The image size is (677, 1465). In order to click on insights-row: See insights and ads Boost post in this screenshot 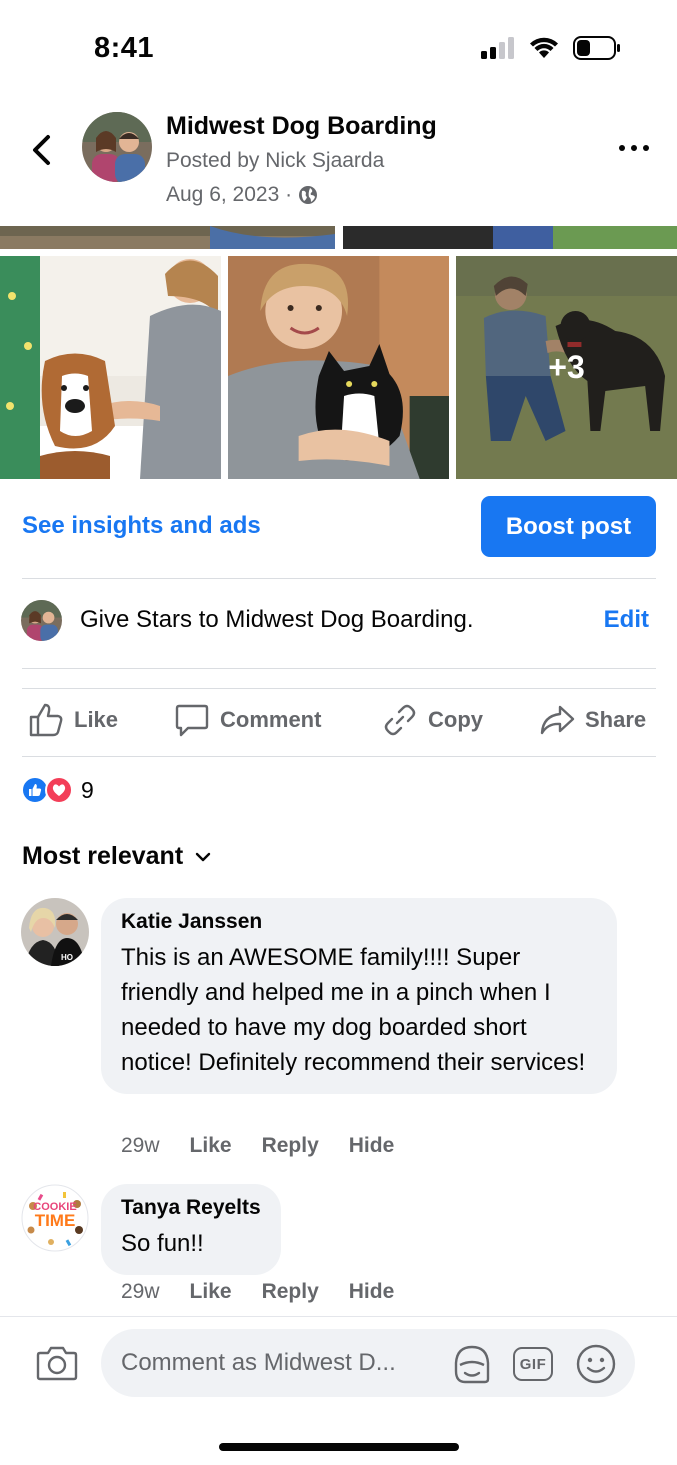, I will do `click(338, 527)`.